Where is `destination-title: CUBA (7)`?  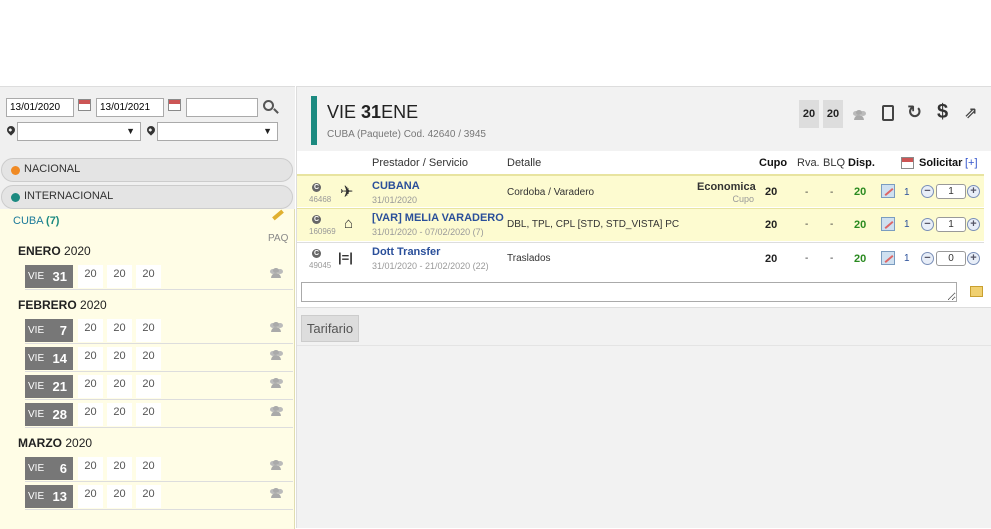
destination-title: CUBA (7) is located at coordinates (36, 221).